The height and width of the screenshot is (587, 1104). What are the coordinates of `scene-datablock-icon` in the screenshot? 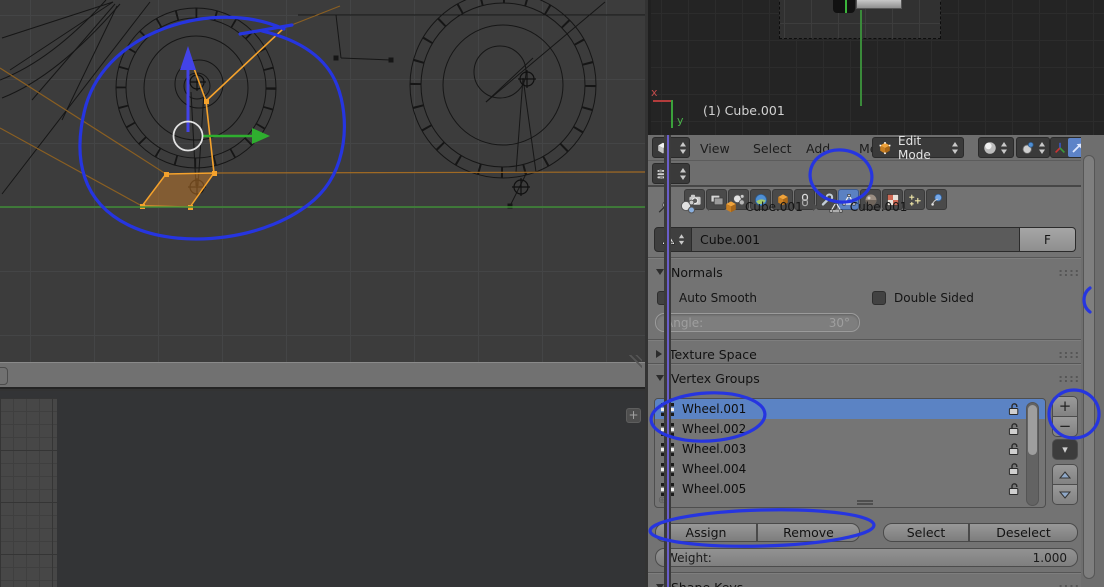 It's located at (688, 207).